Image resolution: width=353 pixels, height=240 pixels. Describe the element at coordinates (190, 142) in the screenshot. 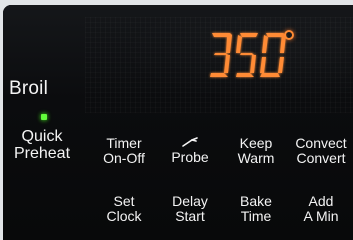

I see `probe-icon` at that location.